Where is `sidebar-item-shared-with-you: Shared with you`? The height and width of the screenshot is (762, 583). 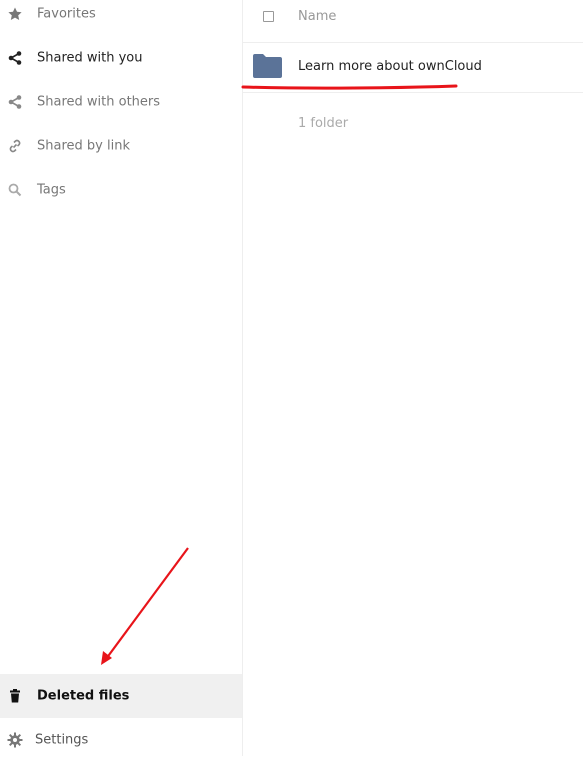
sidebar-item-shared-with-you: Shared with you is located at coordinates (121, 58).